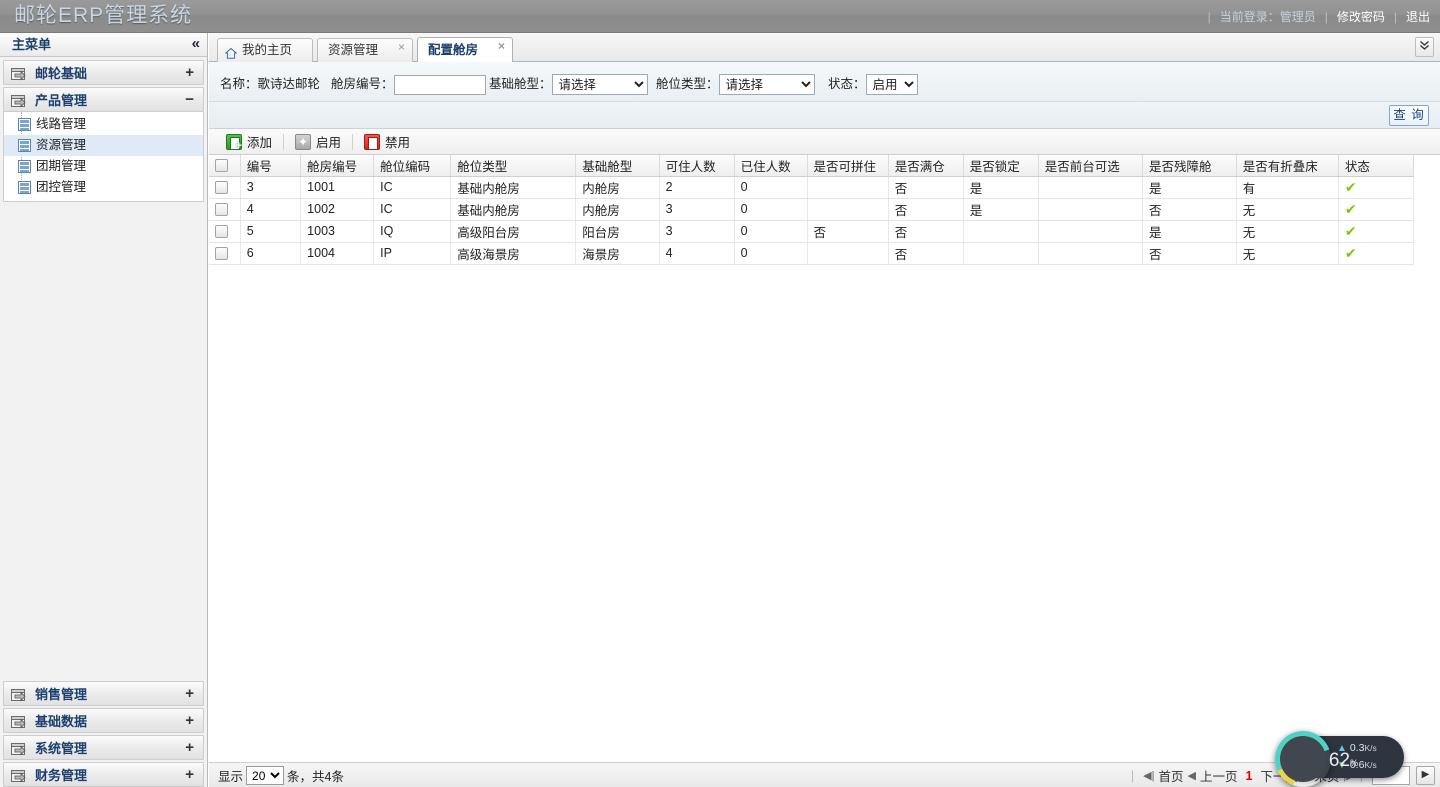  Describe the element at coordinates (289, 84) in the screenshot. I see `name-value: 歌诗达邮轮` at that location.